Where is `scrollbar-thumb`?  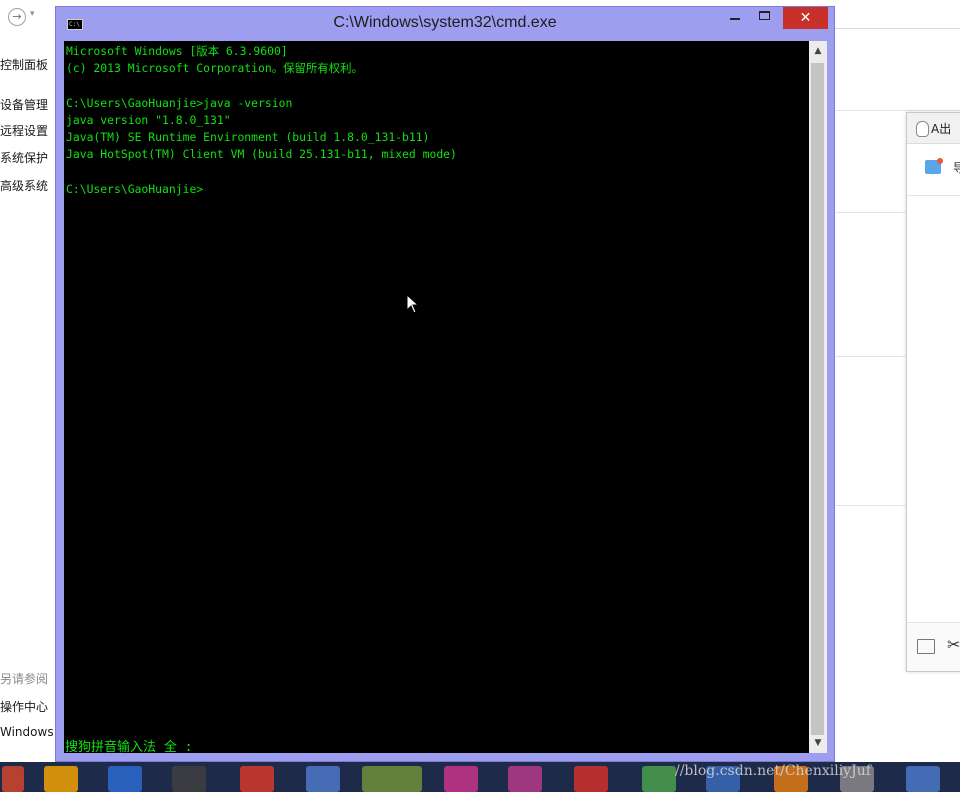
scrollbar-thumb is located at coordinates (817, 399).